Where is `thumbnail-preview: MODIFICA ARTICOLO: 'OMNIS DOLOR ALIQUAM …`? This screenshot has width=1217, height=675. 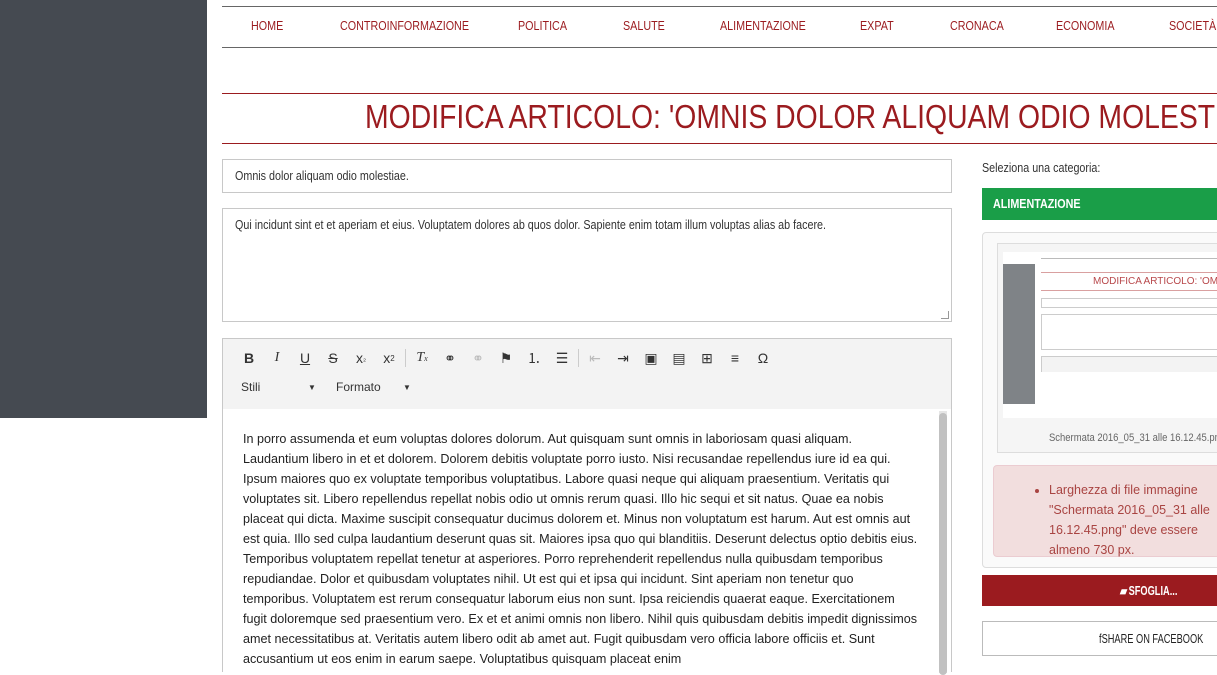
thumbnail-preview: MODIFICA ARTICOLO: 'OMNIS DOLOR ALIQUAM … is located at coordinates (1110, 335).